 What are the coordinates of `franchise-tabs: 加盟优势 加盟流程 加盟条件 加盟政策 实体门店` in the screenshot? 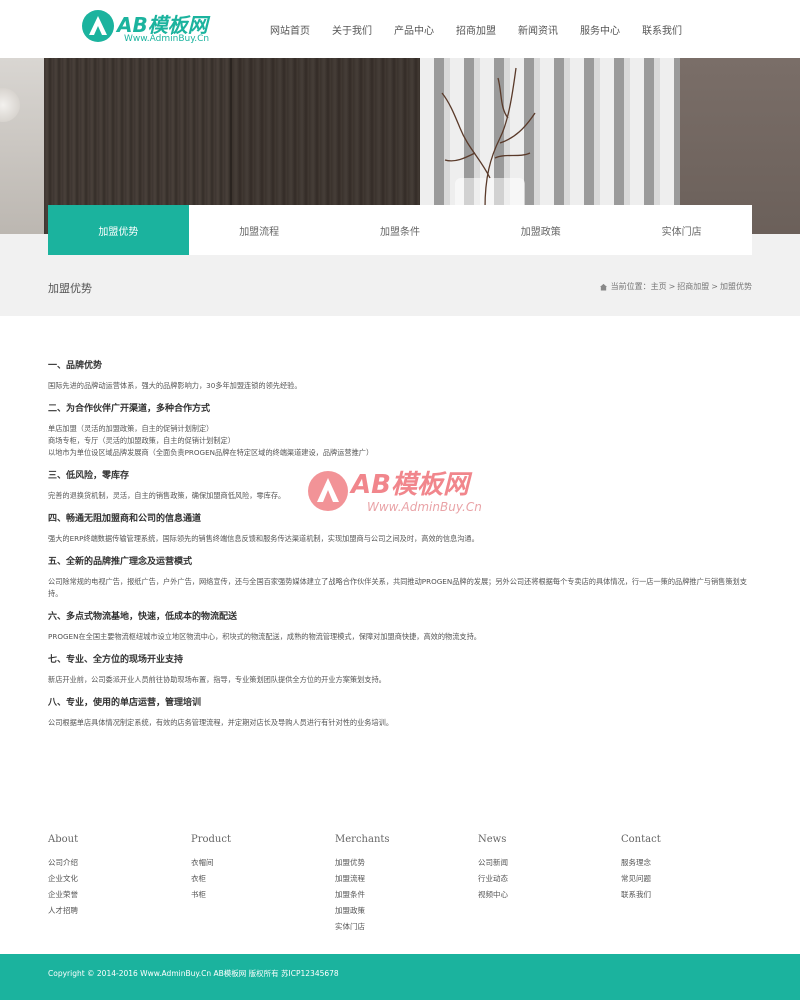 It's located at (400, 230).